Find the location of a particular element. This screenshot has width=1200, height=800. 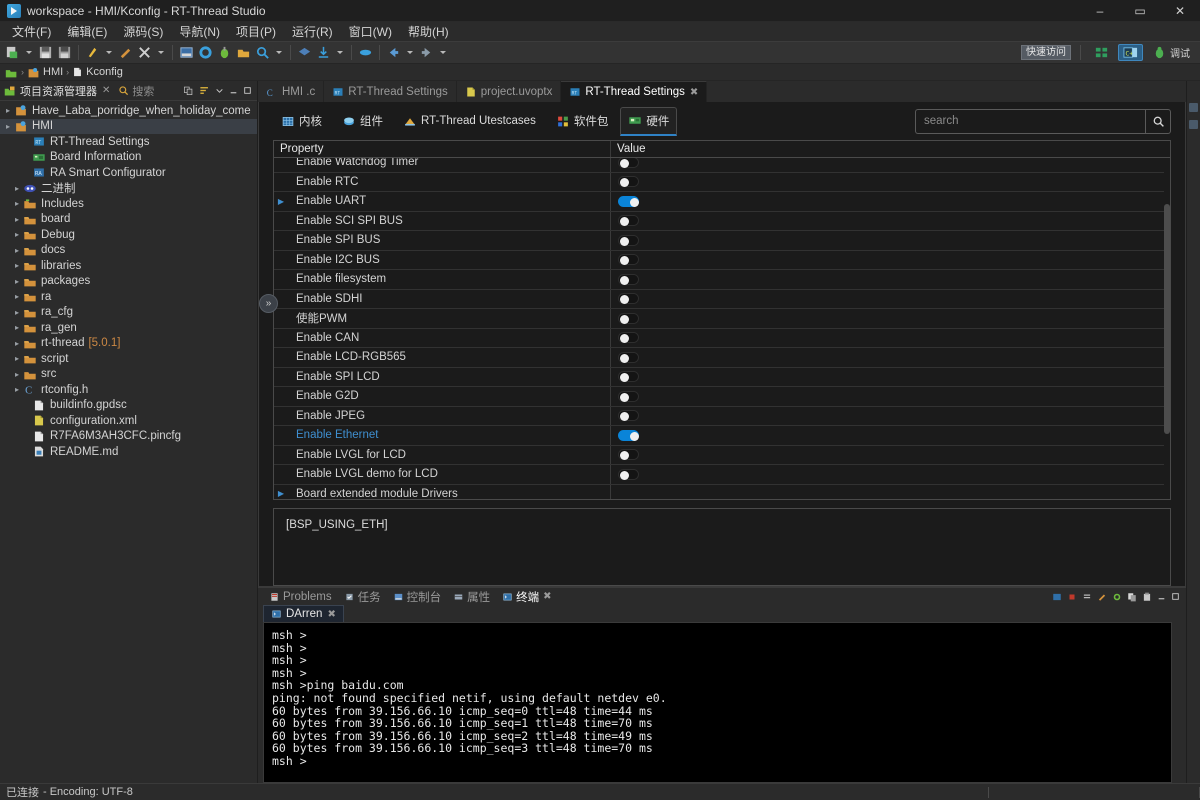

copy-icon is located at coordinates (1132, 597).